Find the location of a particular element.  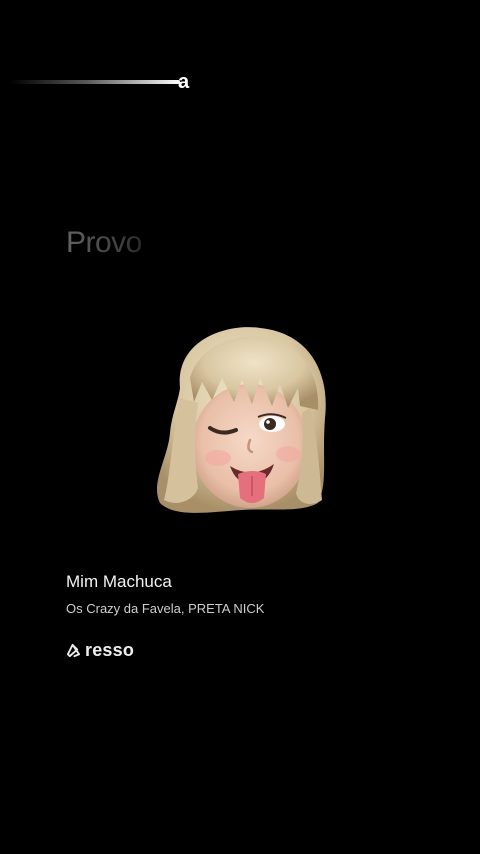

song-title: Mim Machuca is located at coordinates (119, 581).